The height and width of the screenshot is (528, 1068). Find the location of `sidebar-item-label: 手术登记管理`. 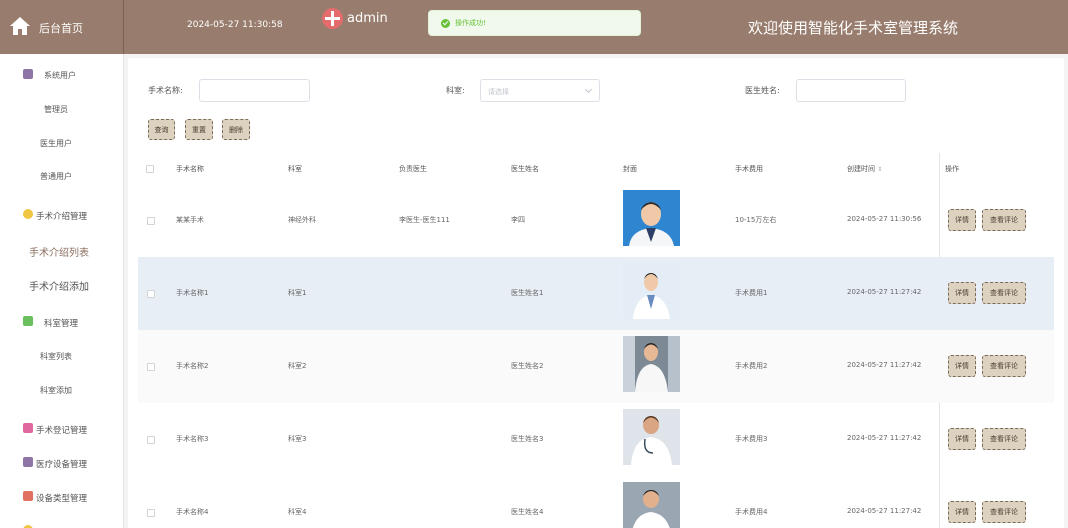

sidebar-item-label: 手术登记管理 is located at coordinates (62, 431).